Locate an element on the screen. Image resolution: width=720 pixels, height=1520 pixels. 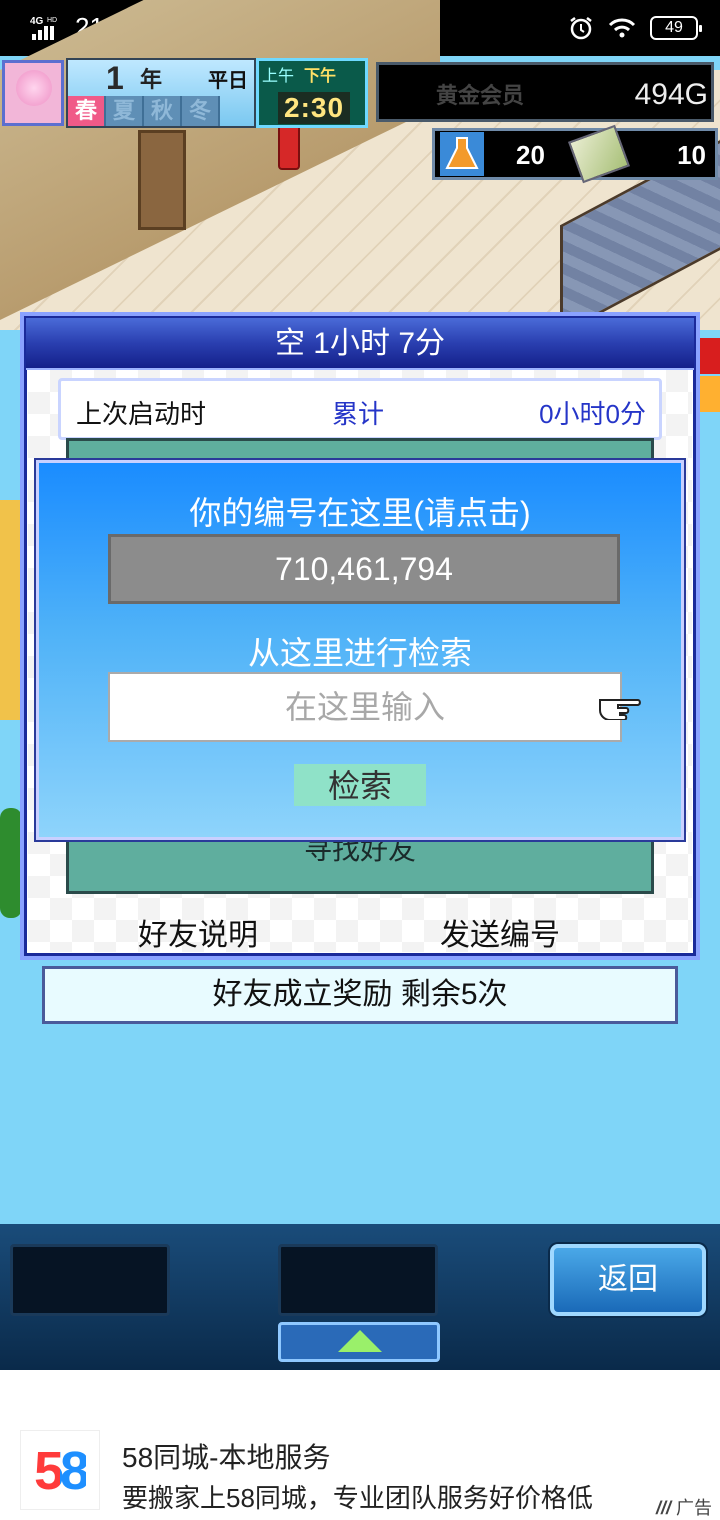
search-button: 检索 is located at coordinates (360, 785).